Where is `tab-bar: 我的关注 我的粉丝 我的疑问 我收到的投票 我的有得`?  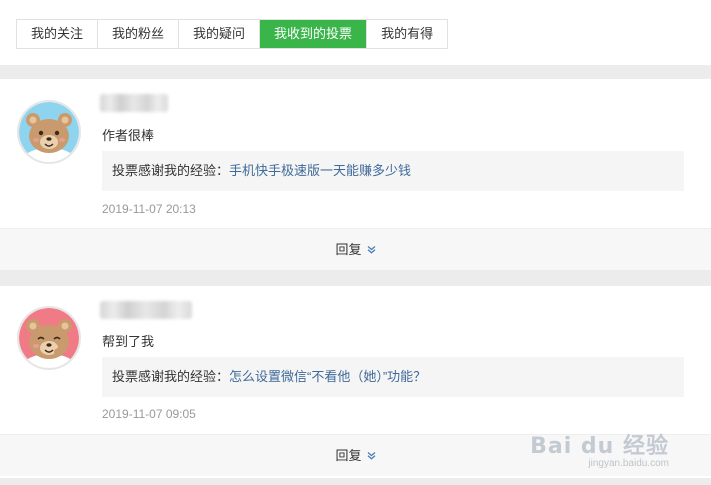
tab-bar: 我的关注 我的粉丝 我的疑问 我收到的投票 我的有得 is located at coordinates (232, 34).